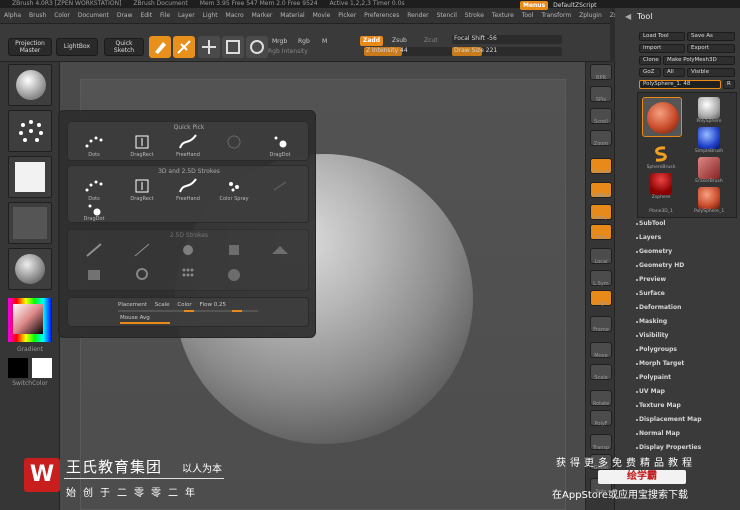 This screenshot has height=510, width=740. What do you see at coordinates (381, 16) in the screenshot?
I see `menu-preferences: Preferences` at bounding box center [381, 16].